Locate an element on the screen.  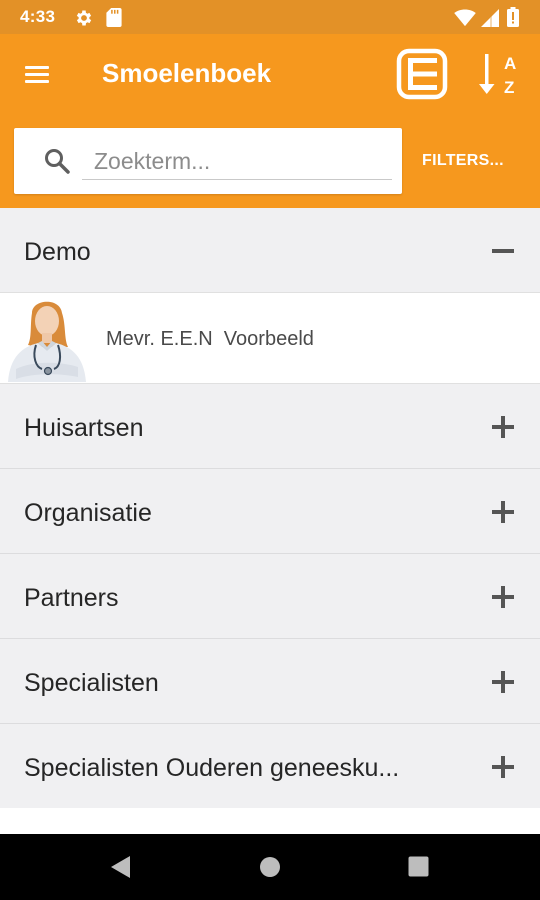
page-title: Smoelenboek is located at coordinates (187, 73).